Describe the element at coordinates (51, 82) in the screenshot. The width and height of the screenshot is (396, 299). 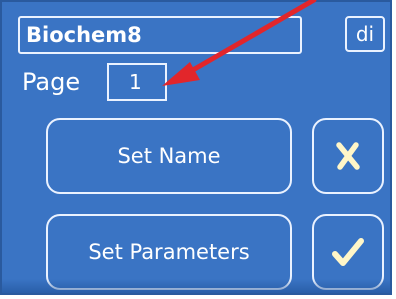
I see `page-label: Page` at that location.